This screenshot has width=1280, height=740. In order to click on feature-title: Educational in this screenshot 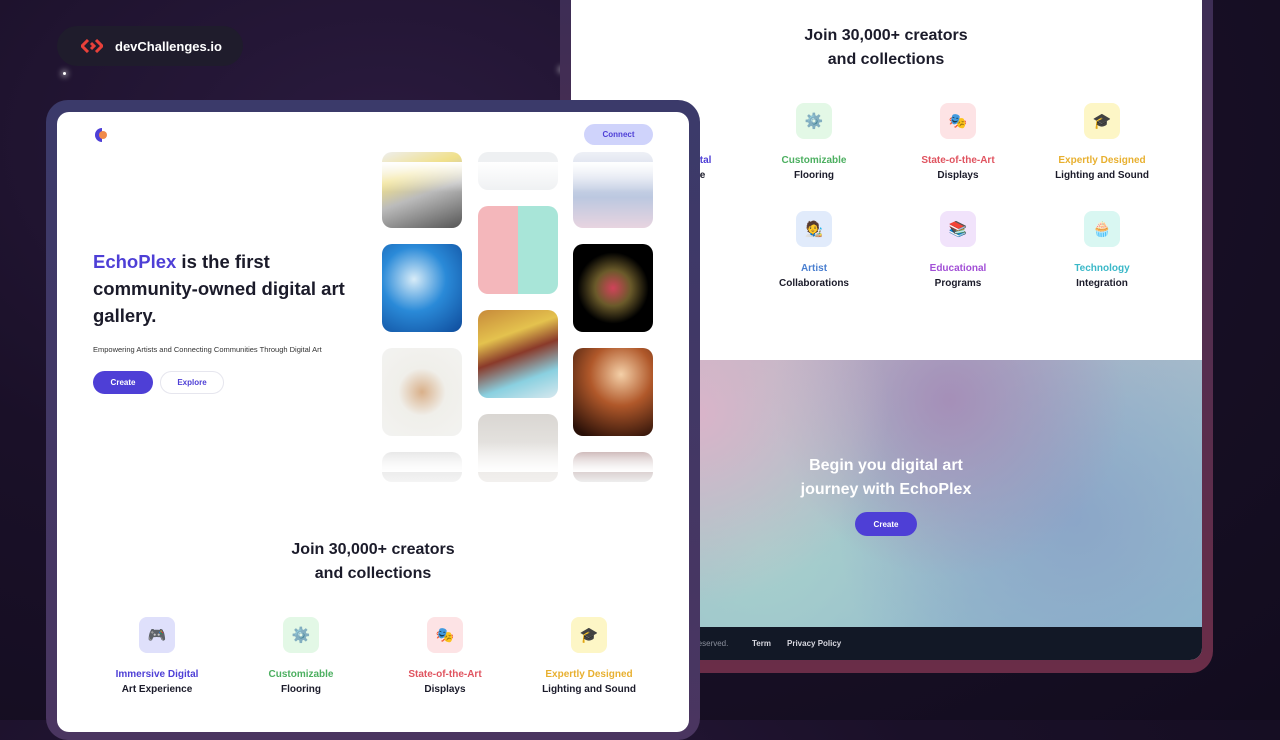, I will do `click(958, 268)`.